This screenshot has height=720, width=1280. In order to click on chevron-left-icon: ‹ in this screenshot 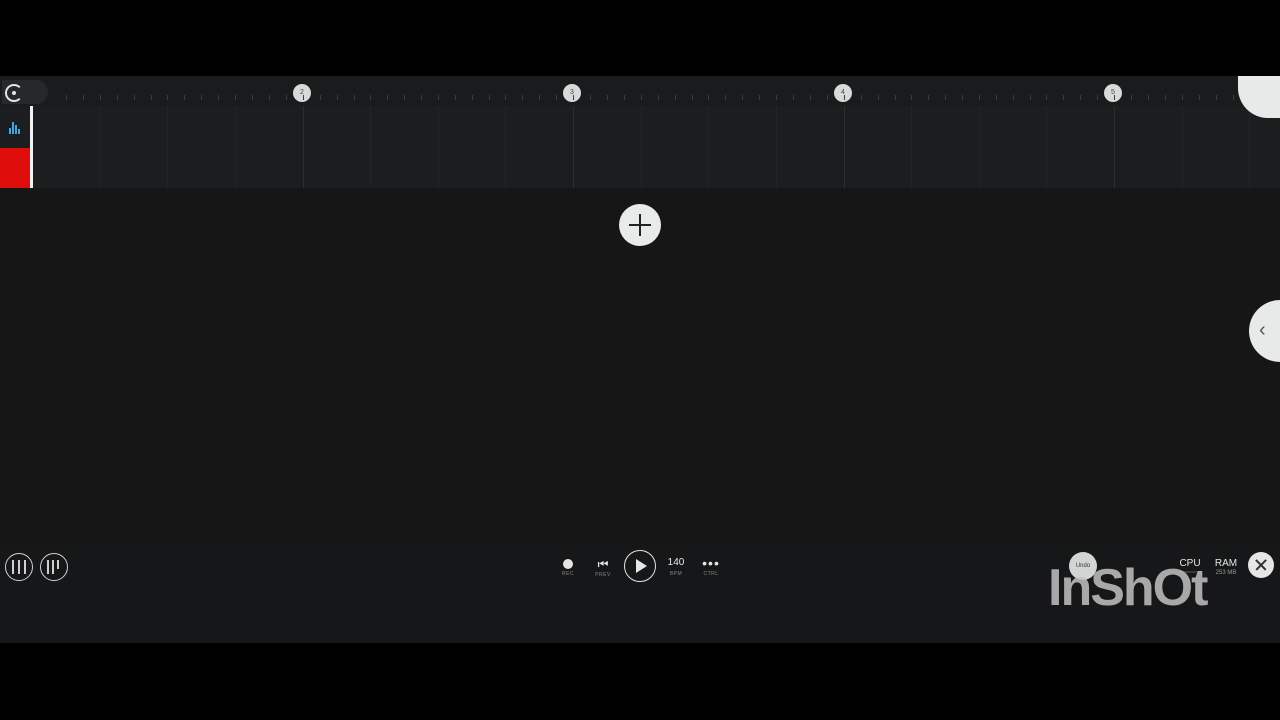, I will do `click(1262, 330)`.